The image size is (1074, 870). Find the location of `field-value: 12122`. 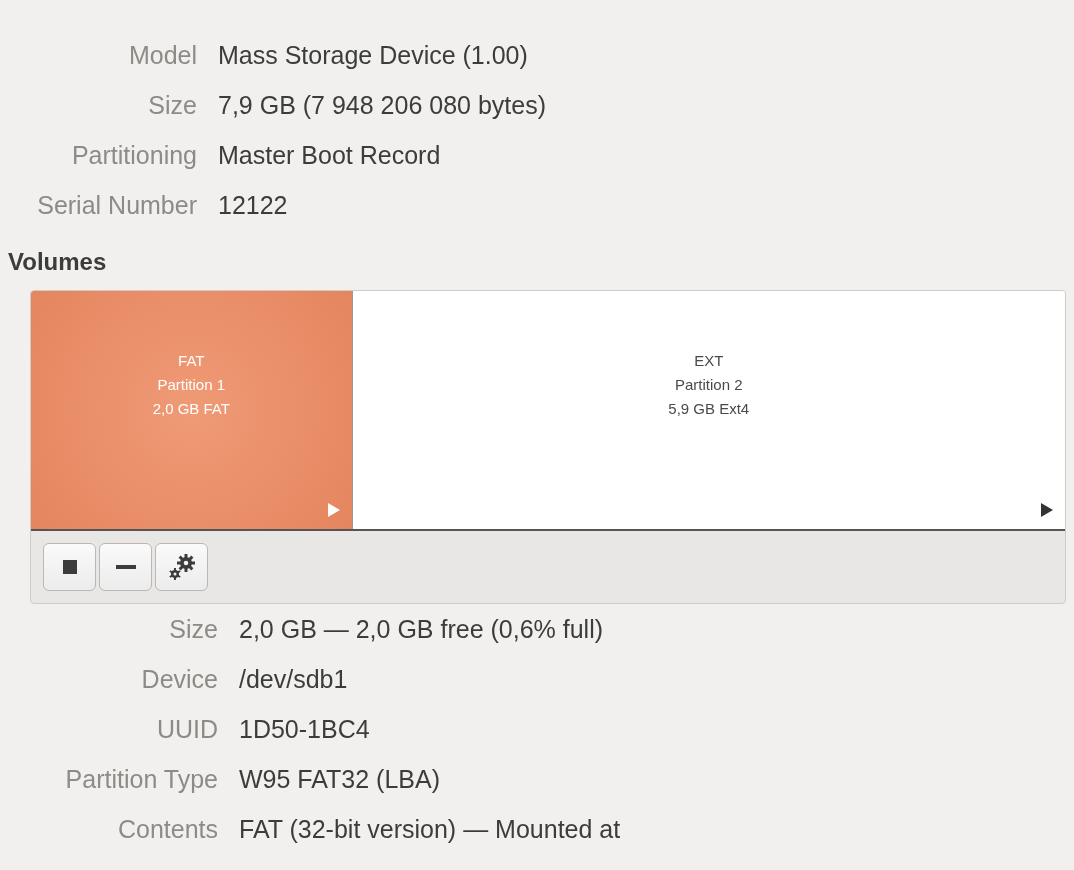

field-value: 12122 is located at coordinates (253, 205).